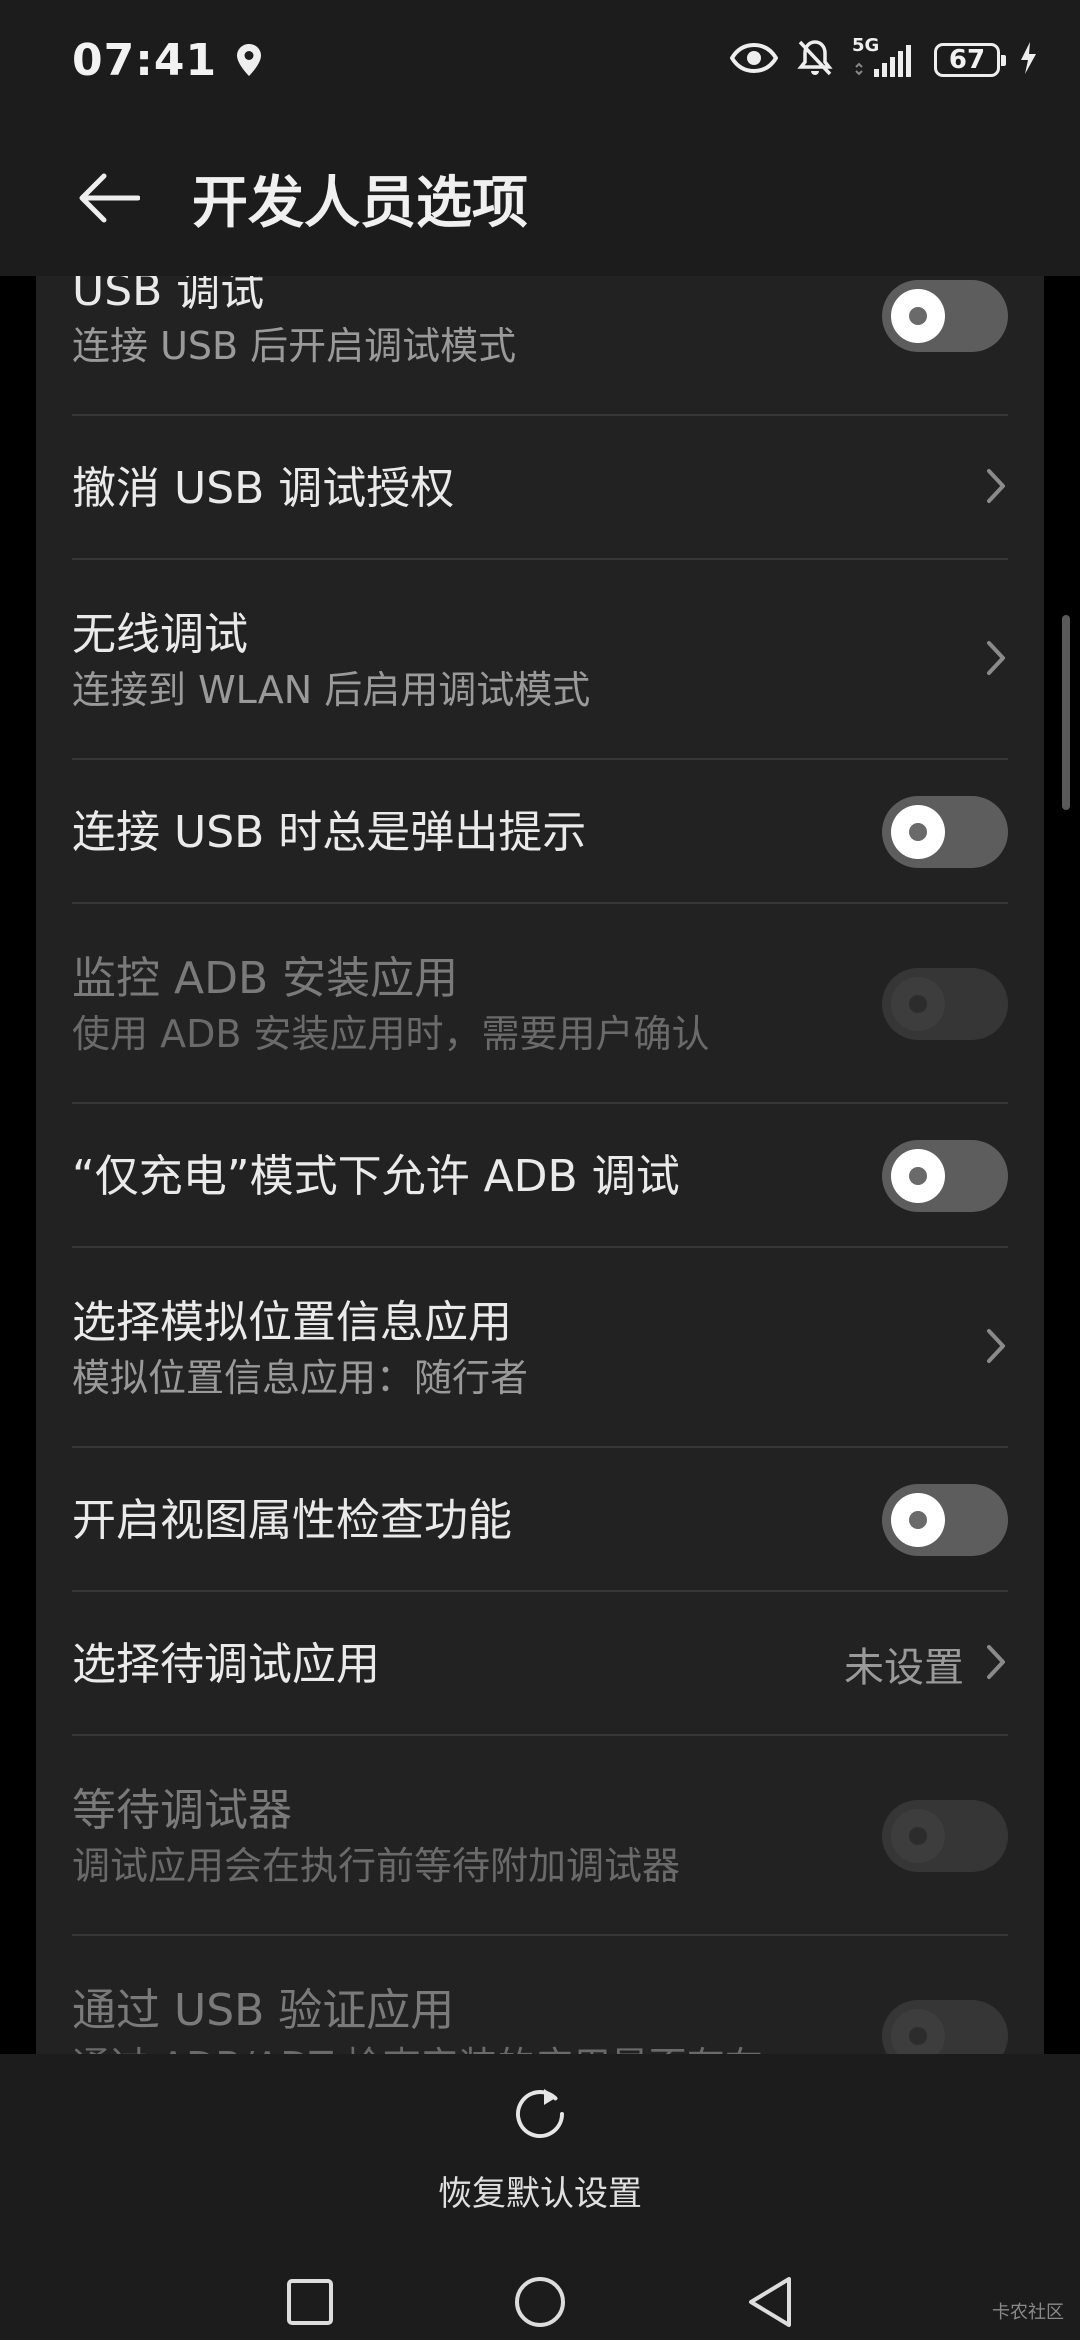  Describe the element at coordinates (108, 198) in the screenshot. I see `back-arrow-icon` at that location.